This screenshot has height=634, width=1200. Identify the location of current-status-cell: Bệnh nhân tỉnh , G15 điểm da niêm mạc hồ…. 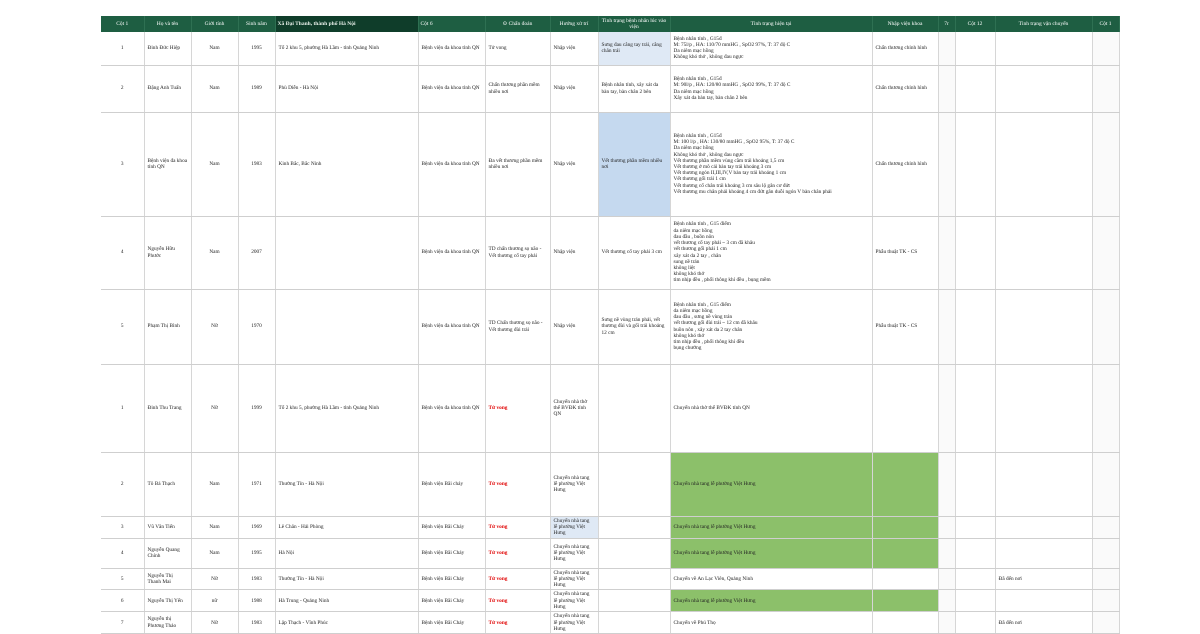
(771, 327).